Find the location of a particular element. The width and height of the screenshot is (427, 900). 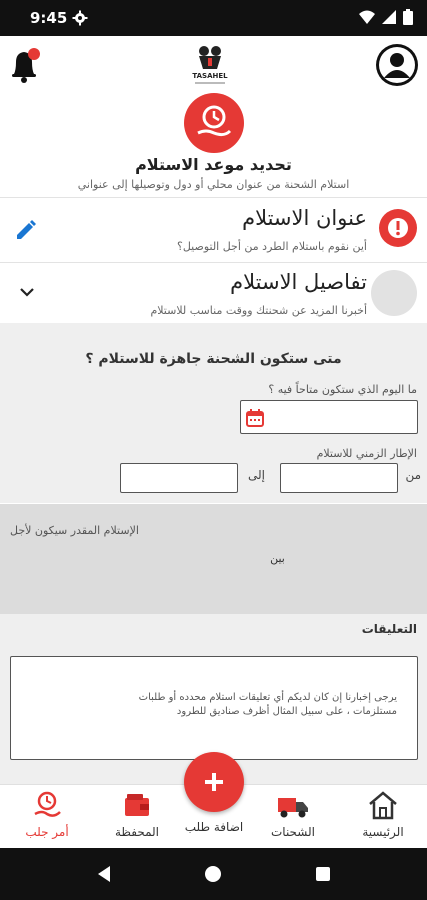

ready-question: متى ستكون الشحنة جاهزة للاستلام ؟ is located at coordinates (213, 359).